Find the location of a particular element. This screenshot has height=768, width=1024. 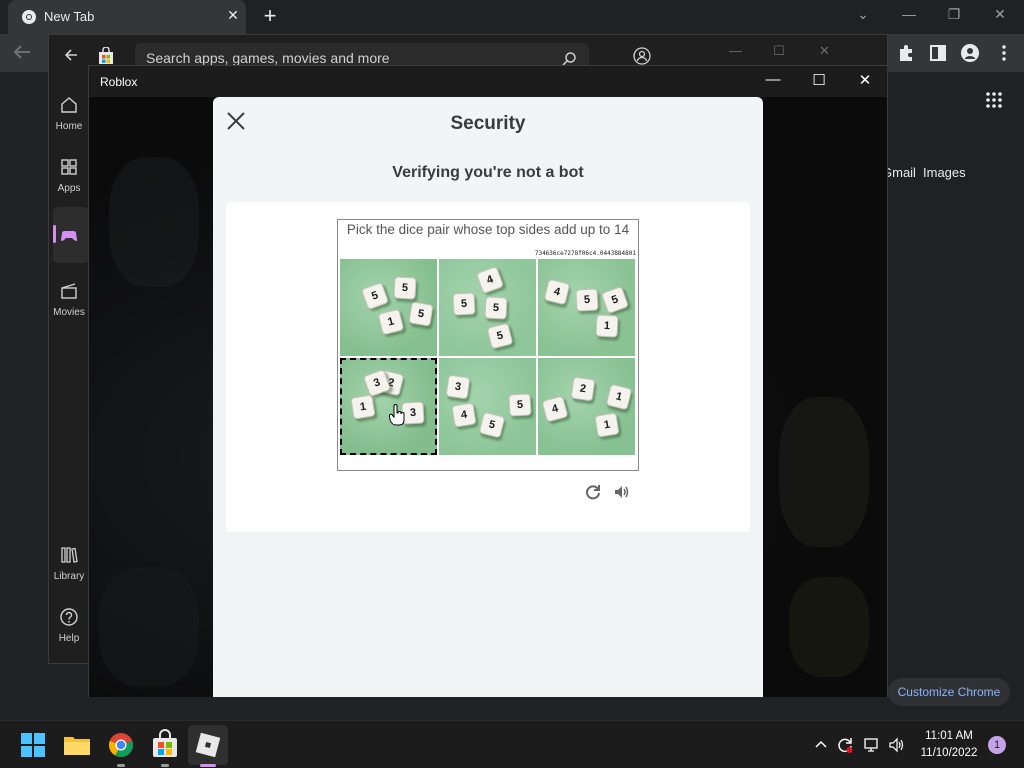

die: 2 is located at coordinates (583, 389).